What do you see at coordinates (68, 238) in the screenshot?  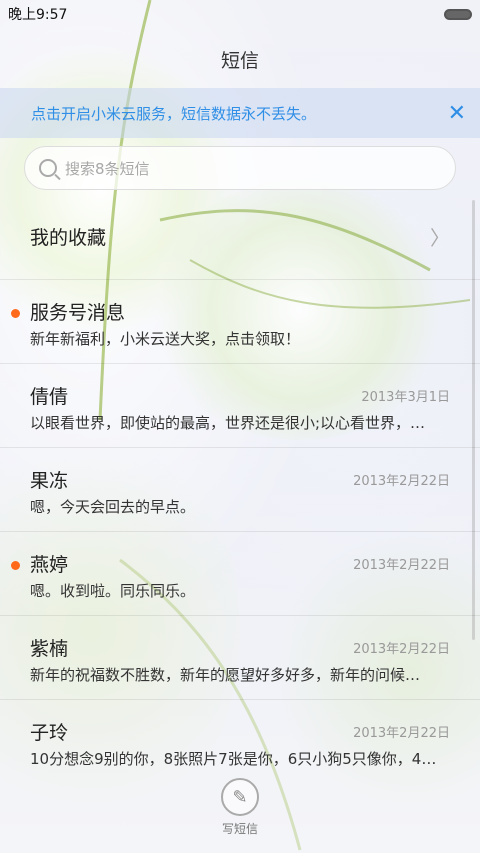 I see `favorites-label: 我的收藏` at bounding box center [68, 238].